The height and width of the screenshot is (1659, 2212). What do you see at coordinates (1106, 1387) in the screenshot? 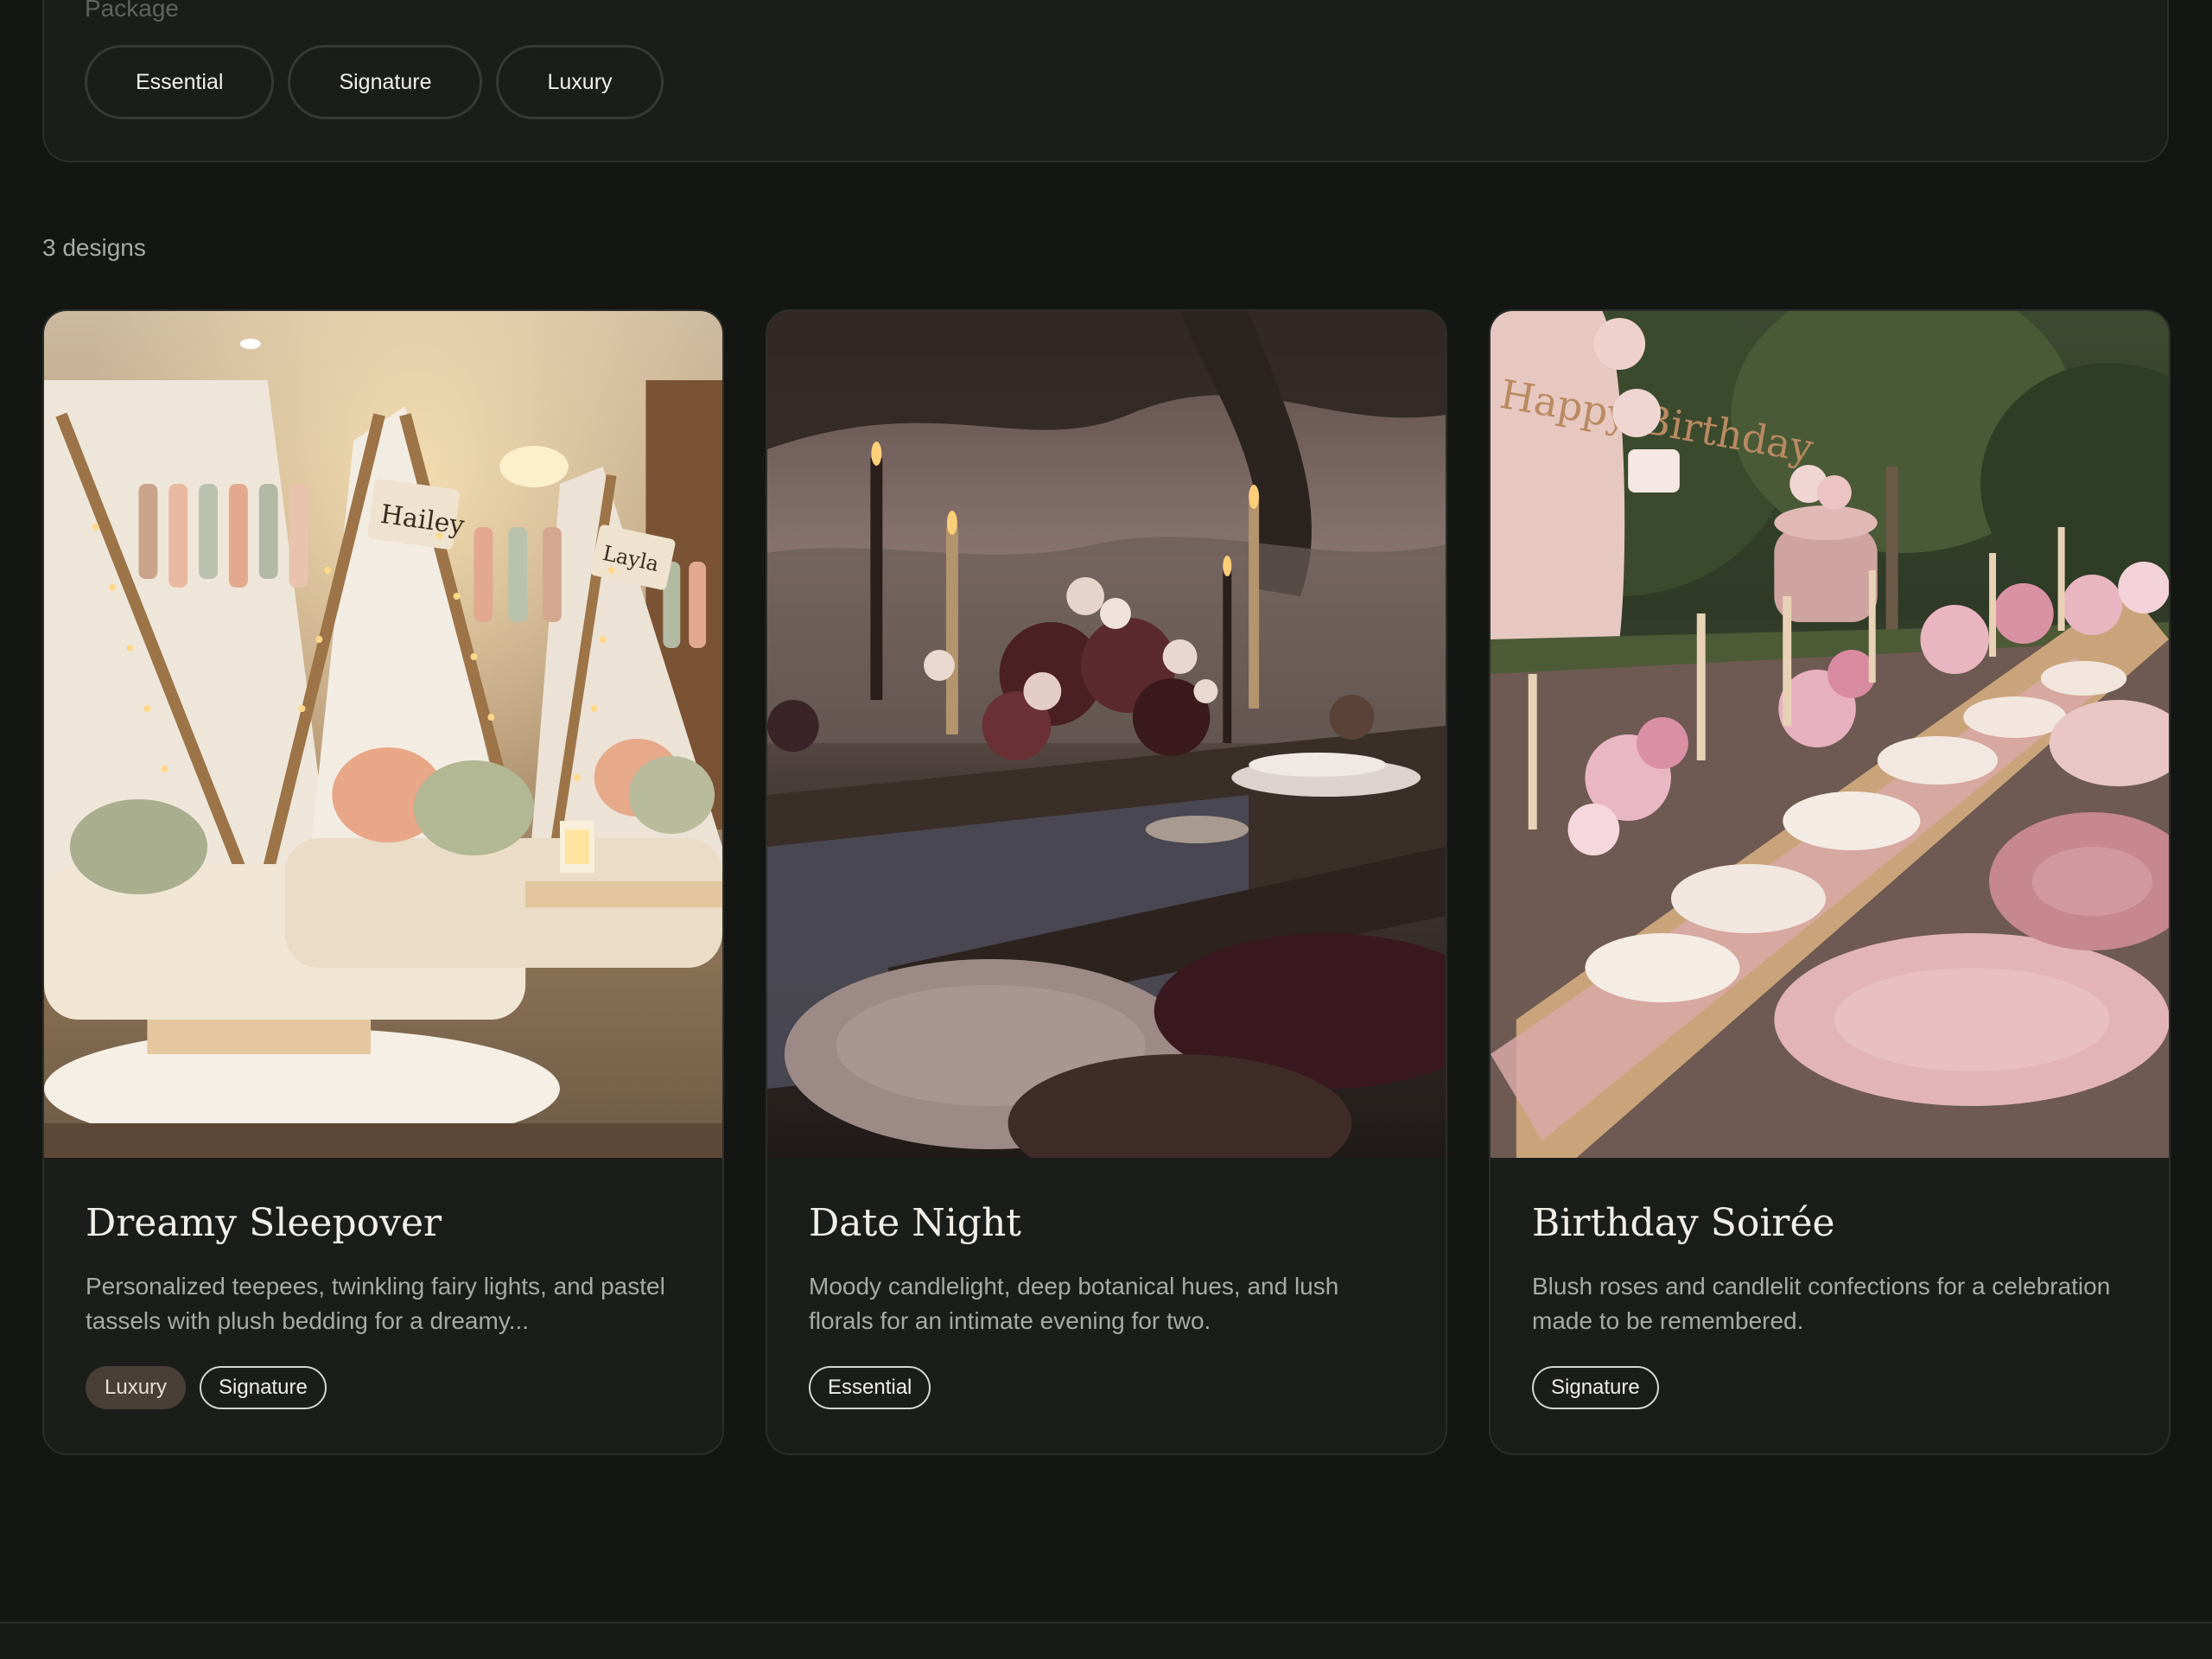
I see `card-tags: Essential` at bounding box center [1106, 1387].